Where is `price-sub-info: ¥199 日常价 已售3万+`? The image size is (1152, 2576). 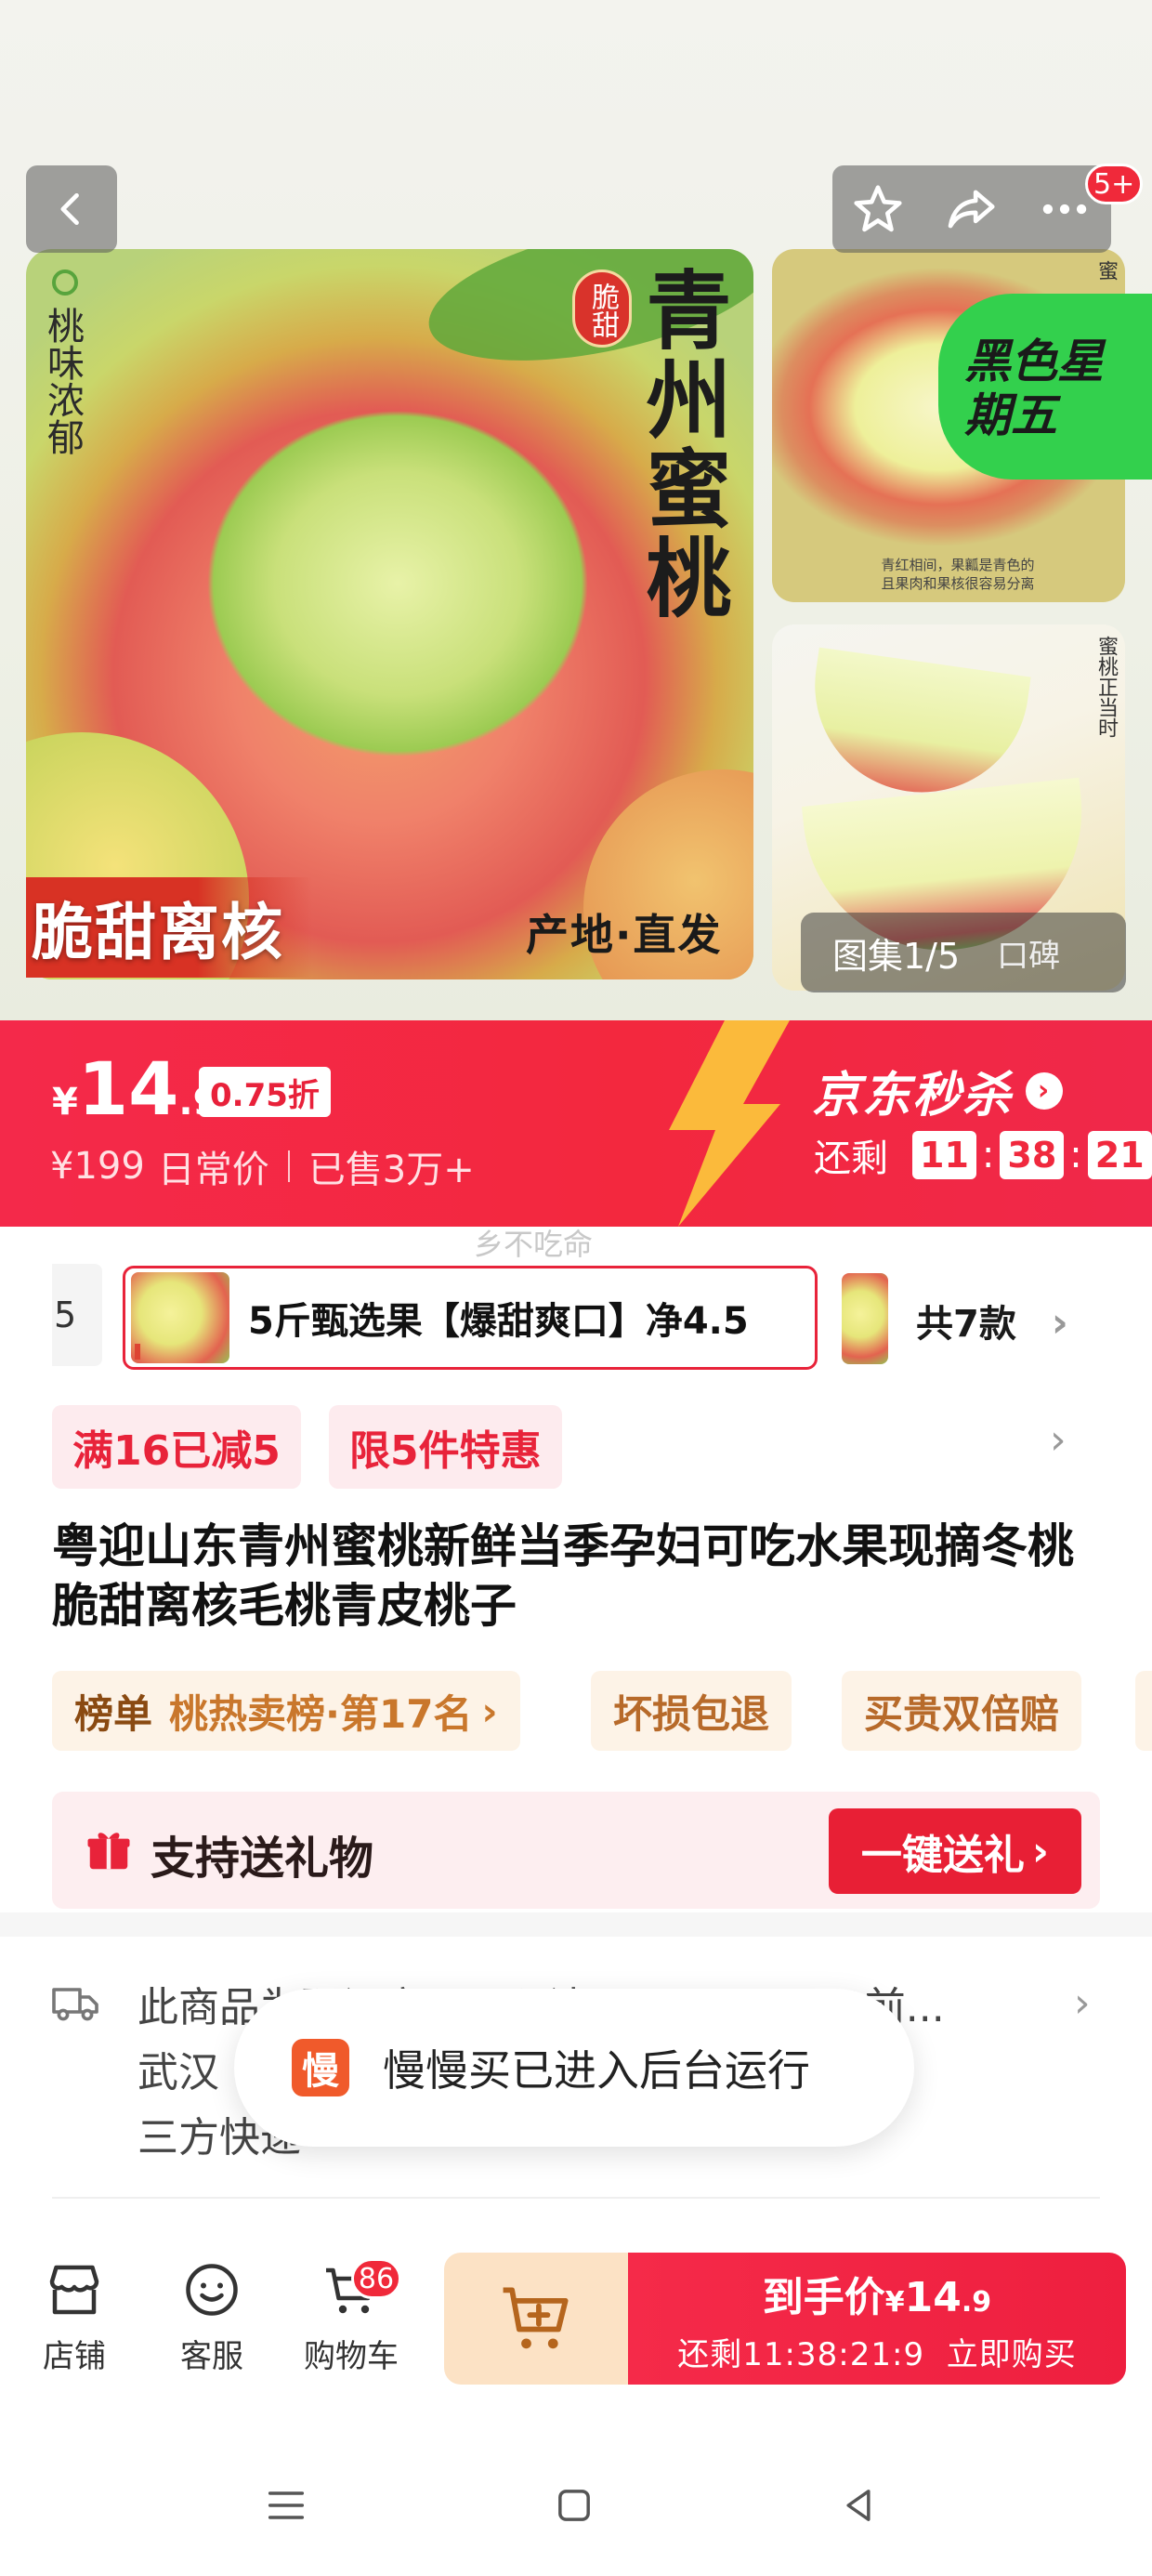 price-sub-info: ¥199 日常价 已售3万+ is located at coordinates (262, 1166).